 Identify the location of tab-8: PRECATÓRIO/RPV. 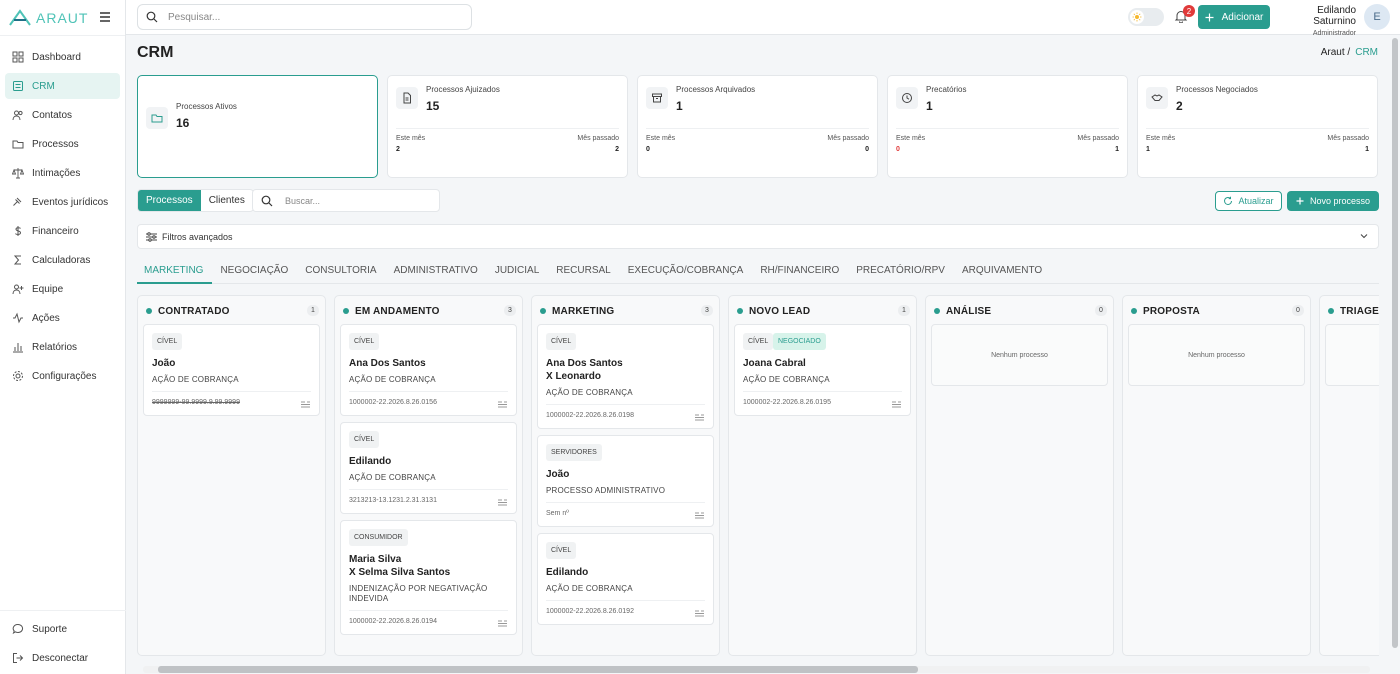
(901, 271).